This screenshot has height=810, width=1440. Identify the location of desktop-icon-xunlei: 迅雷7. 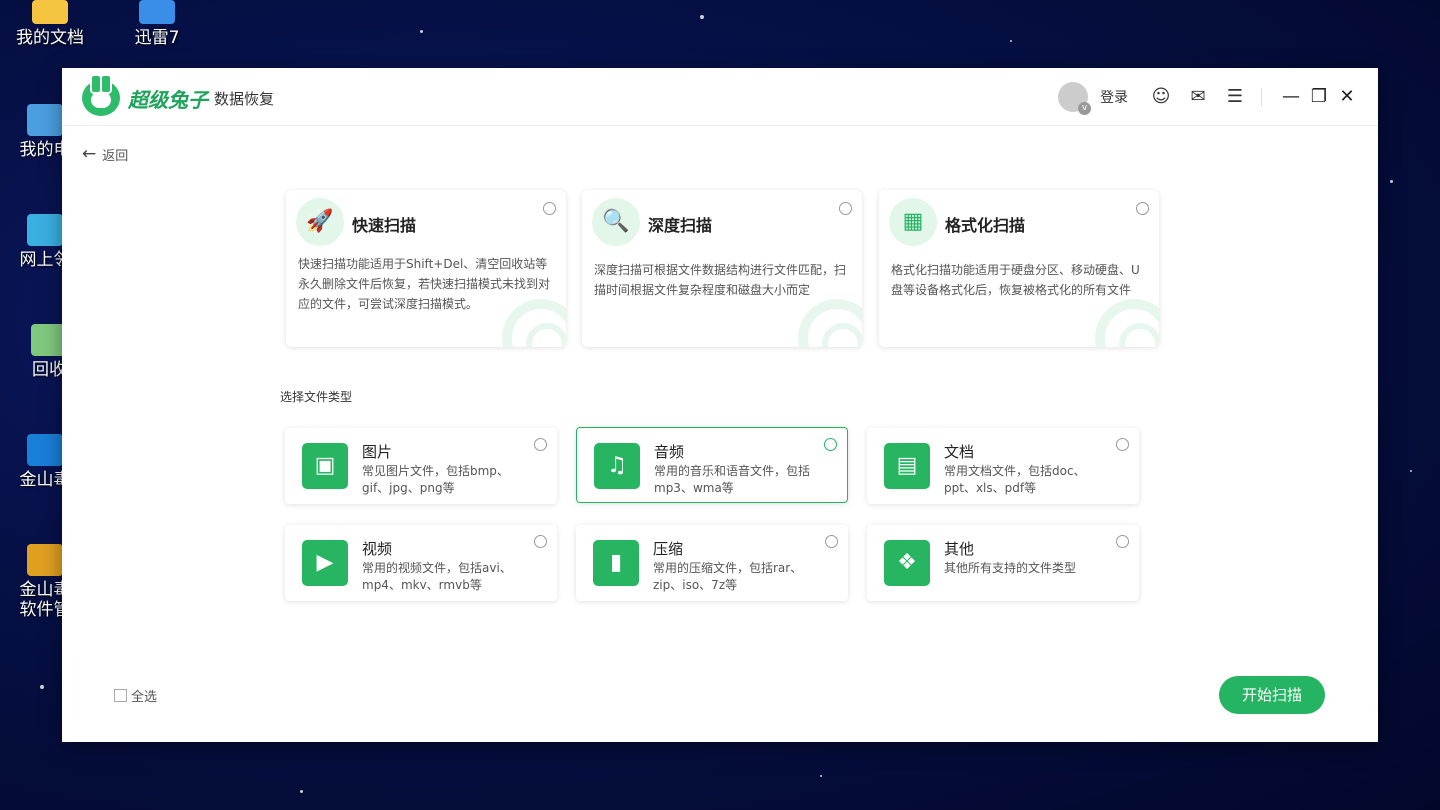
(157, 24).